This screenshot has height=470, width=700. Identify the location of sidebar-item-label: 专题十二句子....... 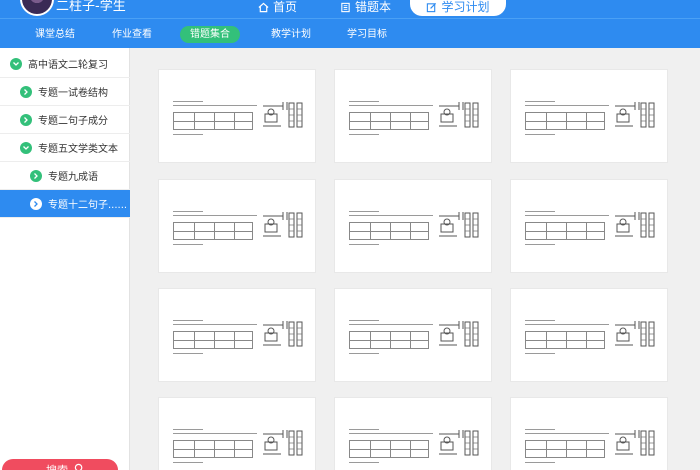
(88, 205).